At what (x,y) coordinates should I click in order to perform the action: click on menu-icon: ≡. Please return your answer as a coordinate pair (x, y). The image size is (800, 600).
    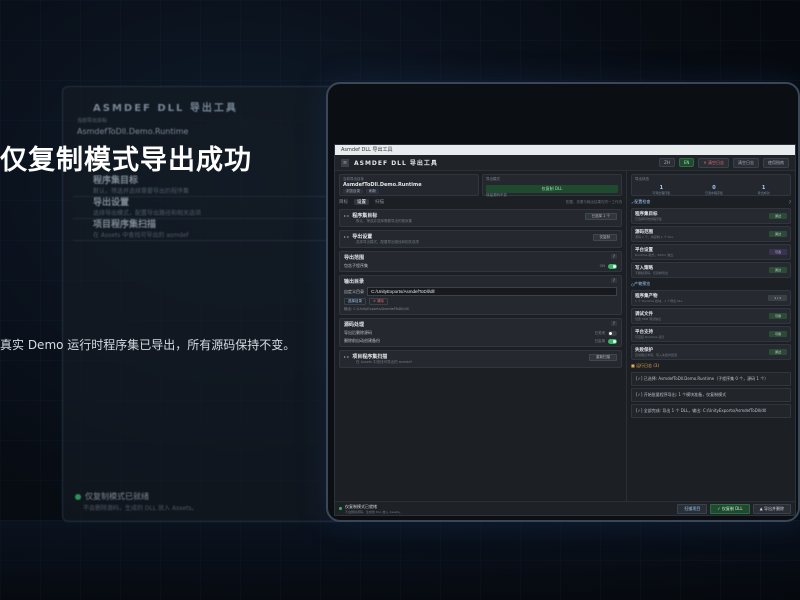
    Looking at the image, I should click on (345, 162).